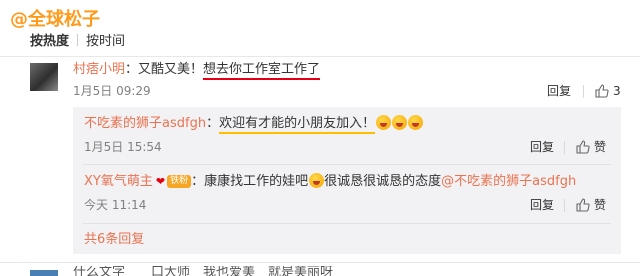 This screenshot has width=640, height=276. I want to click on view-all-replies-link: 共6条回复, so click(114, 240).